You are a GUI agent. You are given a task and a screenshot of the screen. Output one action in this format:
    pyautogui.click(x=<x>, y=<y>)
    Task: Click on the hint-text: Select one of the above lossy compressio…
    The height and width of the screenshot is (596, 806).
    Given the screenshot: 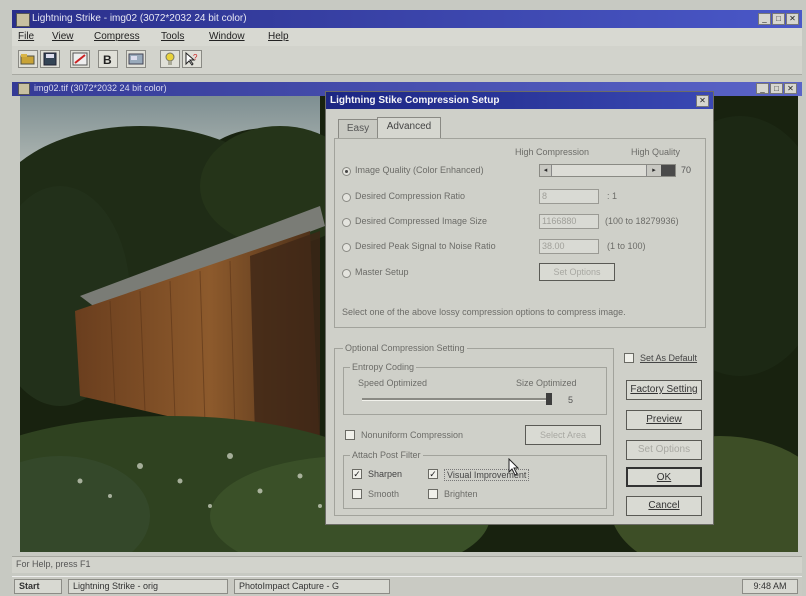 What is the action you would take?
    pyautogui.click(x=484, y=312)
    